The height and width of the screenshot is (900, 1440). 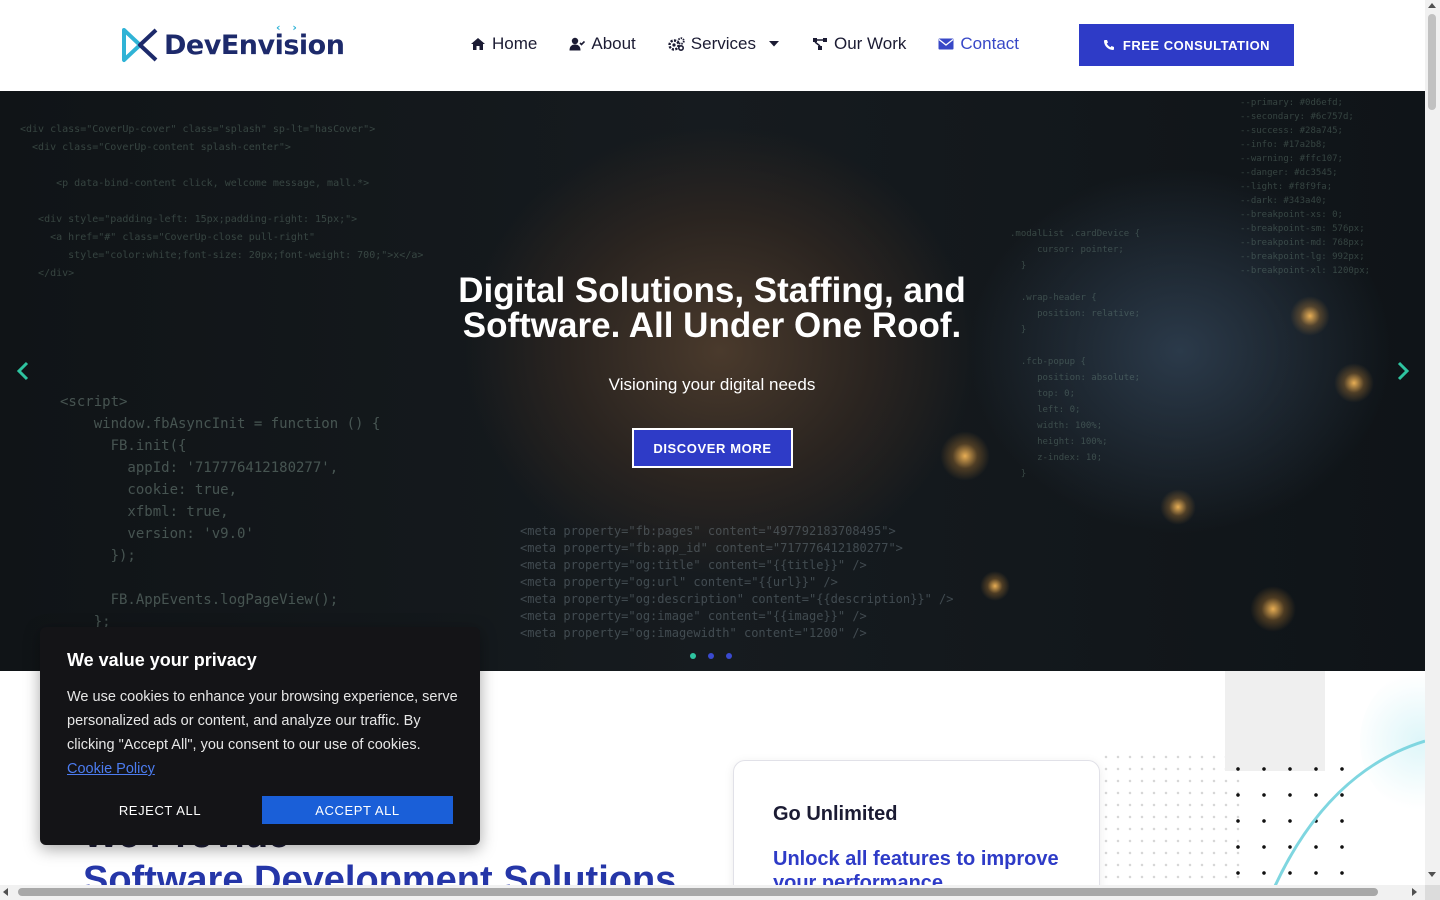 I want to click on decorative-dot-pattern-light, so click(x=1170, y=816).